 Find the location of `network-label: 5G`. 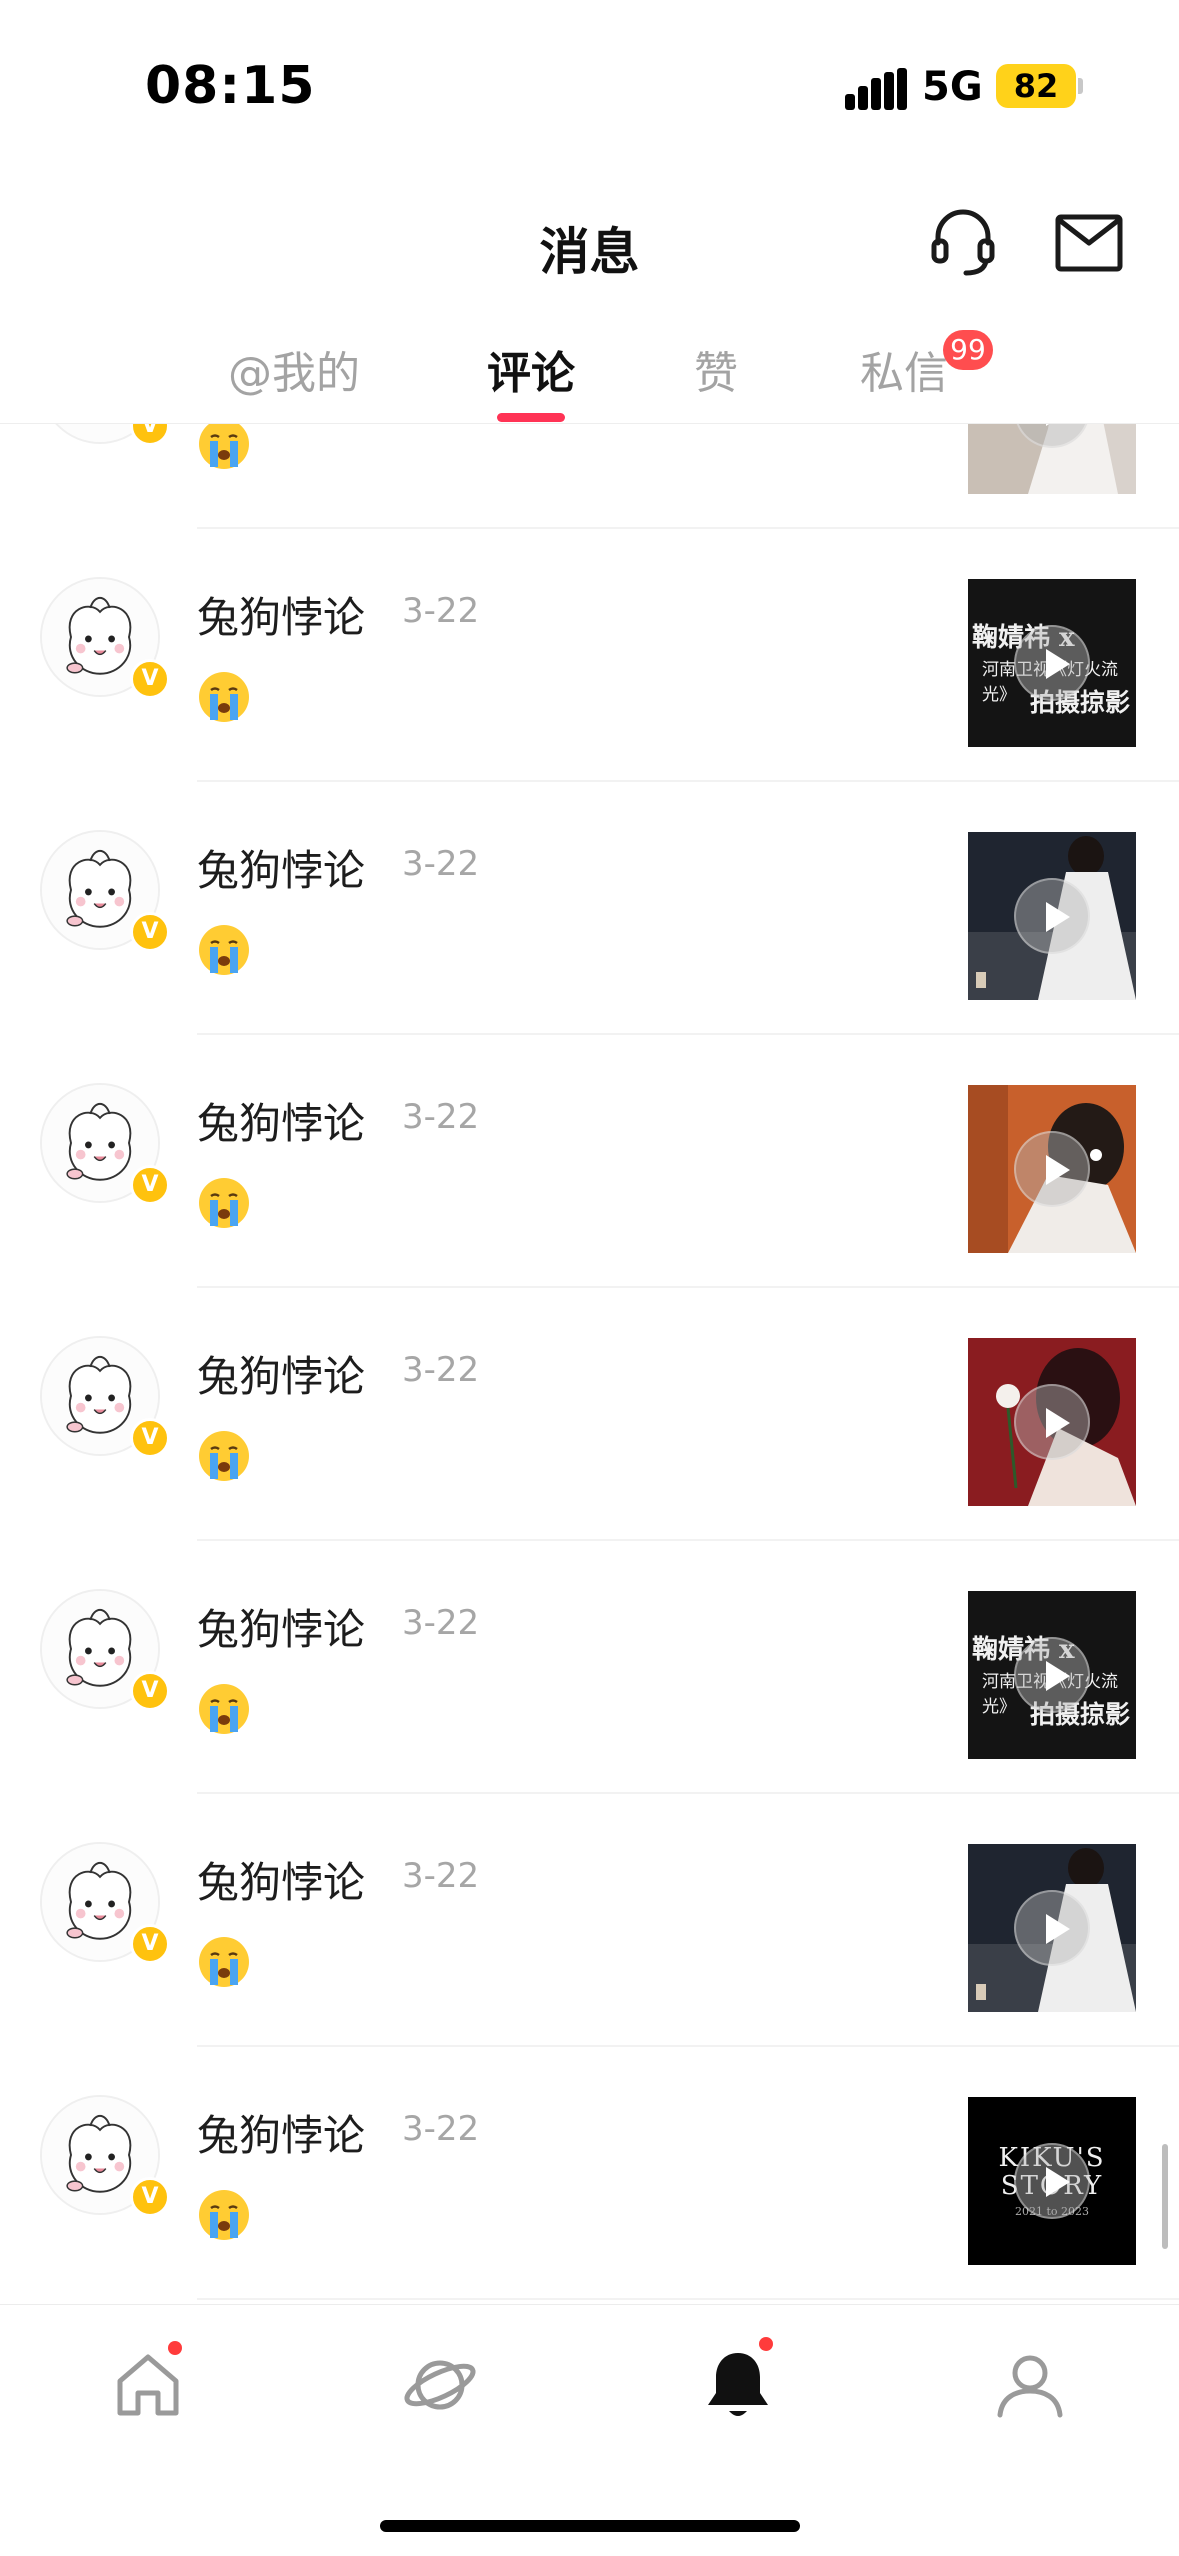

network-label: 5G is located at coordinates (952, 87).